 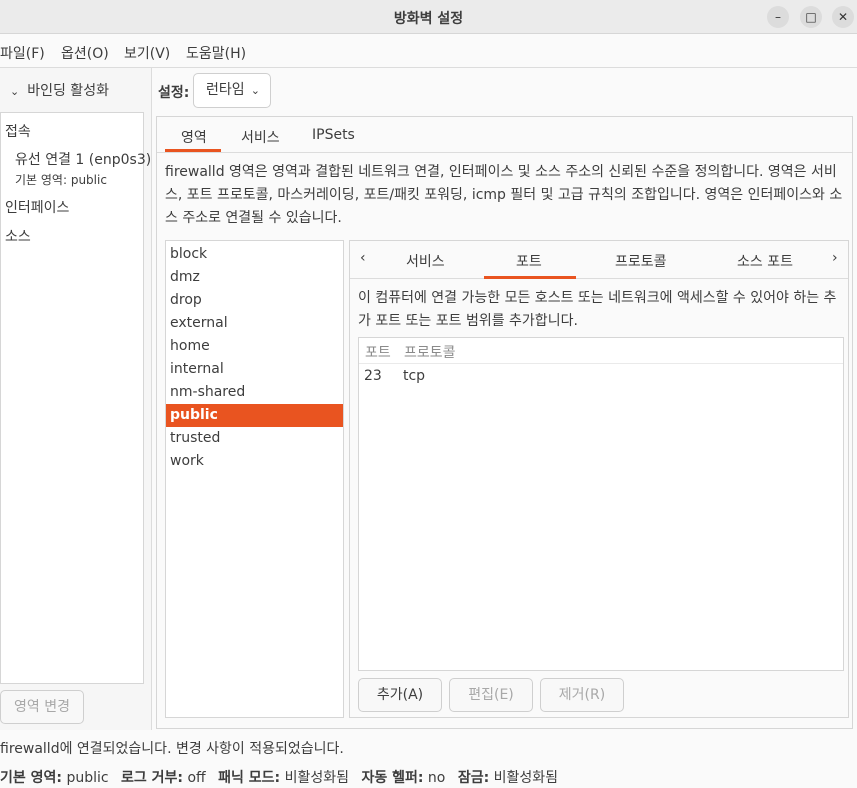 What do you see at coordinates (835, 258) in the screenshot?
I see `chevron-right-icon: ›` at bounding box center [835, 258].